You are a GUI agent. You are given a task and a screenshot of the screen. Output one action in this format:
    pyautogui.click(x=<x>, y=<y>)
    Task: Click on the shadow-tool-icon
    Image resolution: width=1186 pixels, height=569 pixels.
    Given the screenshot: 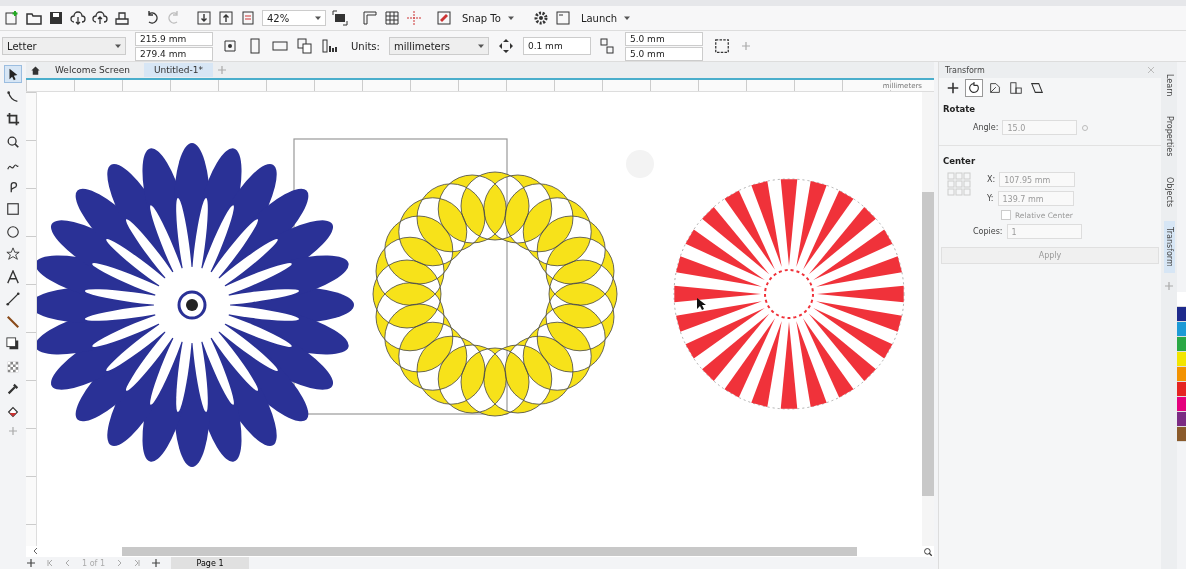 What is the action you would take?
    pyautogui.click(x=13, y=344)
    